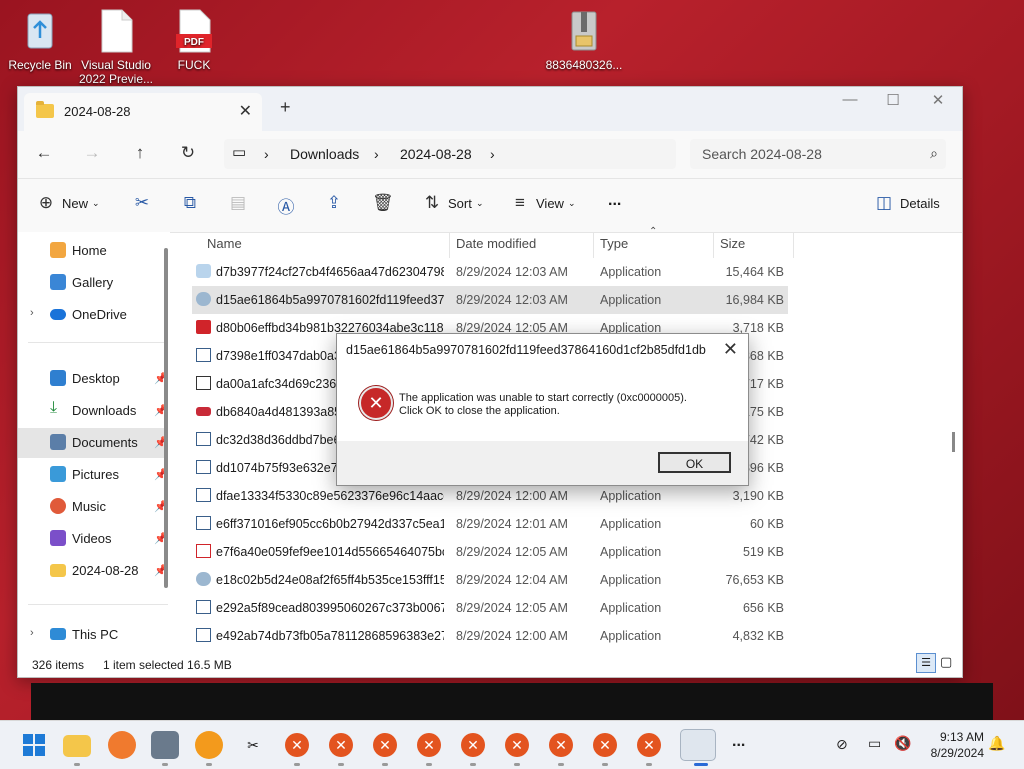  What do you see at coordinates (166, 418) in the screenshot?
I see `sidebar-scrollbar` at bounding box center [166, 418].